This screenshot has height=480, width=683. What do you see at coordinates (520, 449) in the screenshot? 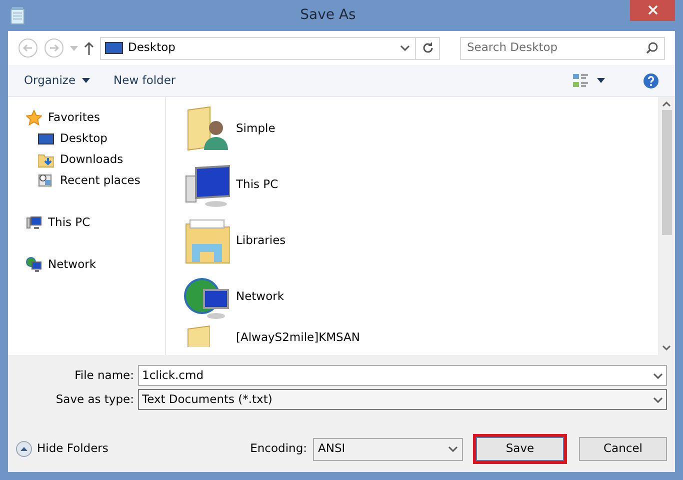
I see `save-button: Save` at bounding box center [520, 449].